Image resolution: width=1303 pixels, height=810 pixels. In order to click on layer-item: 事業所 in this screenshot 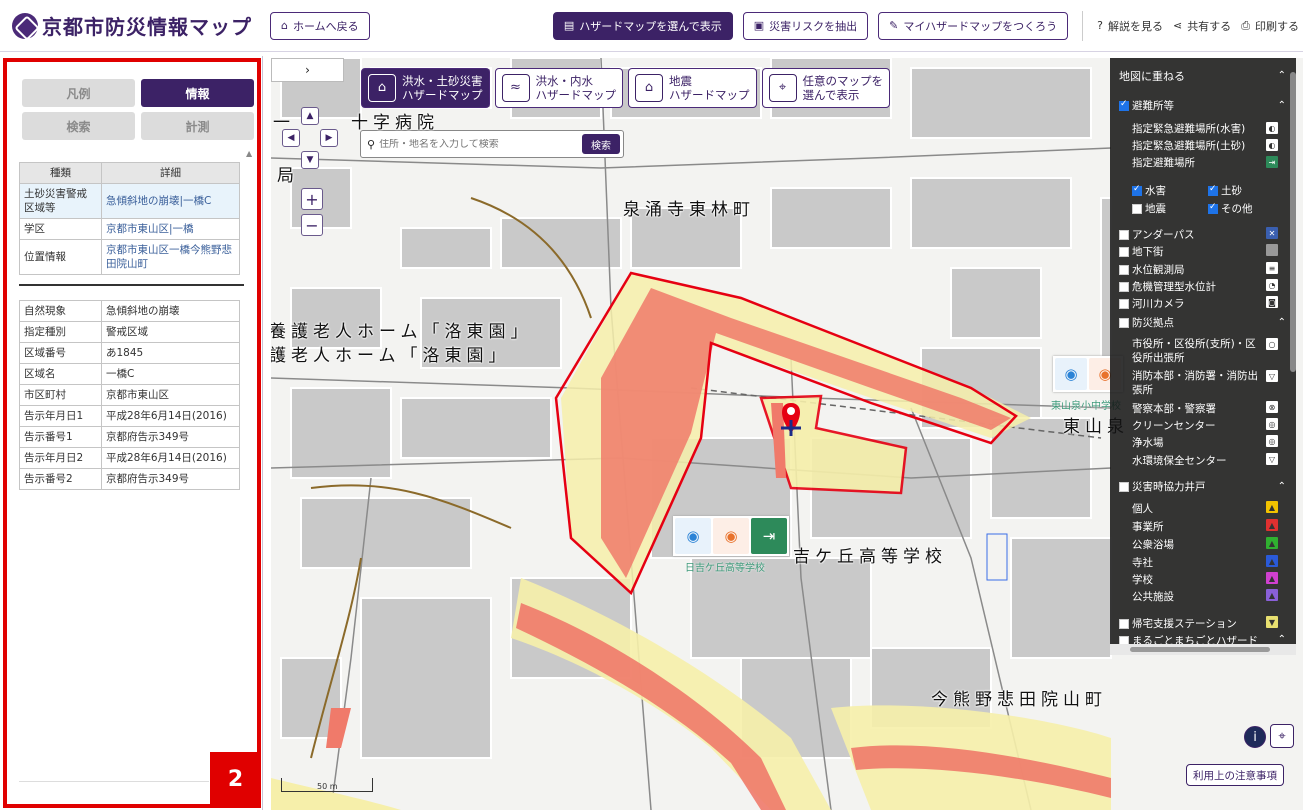, I will do `click(1148, 526)`.